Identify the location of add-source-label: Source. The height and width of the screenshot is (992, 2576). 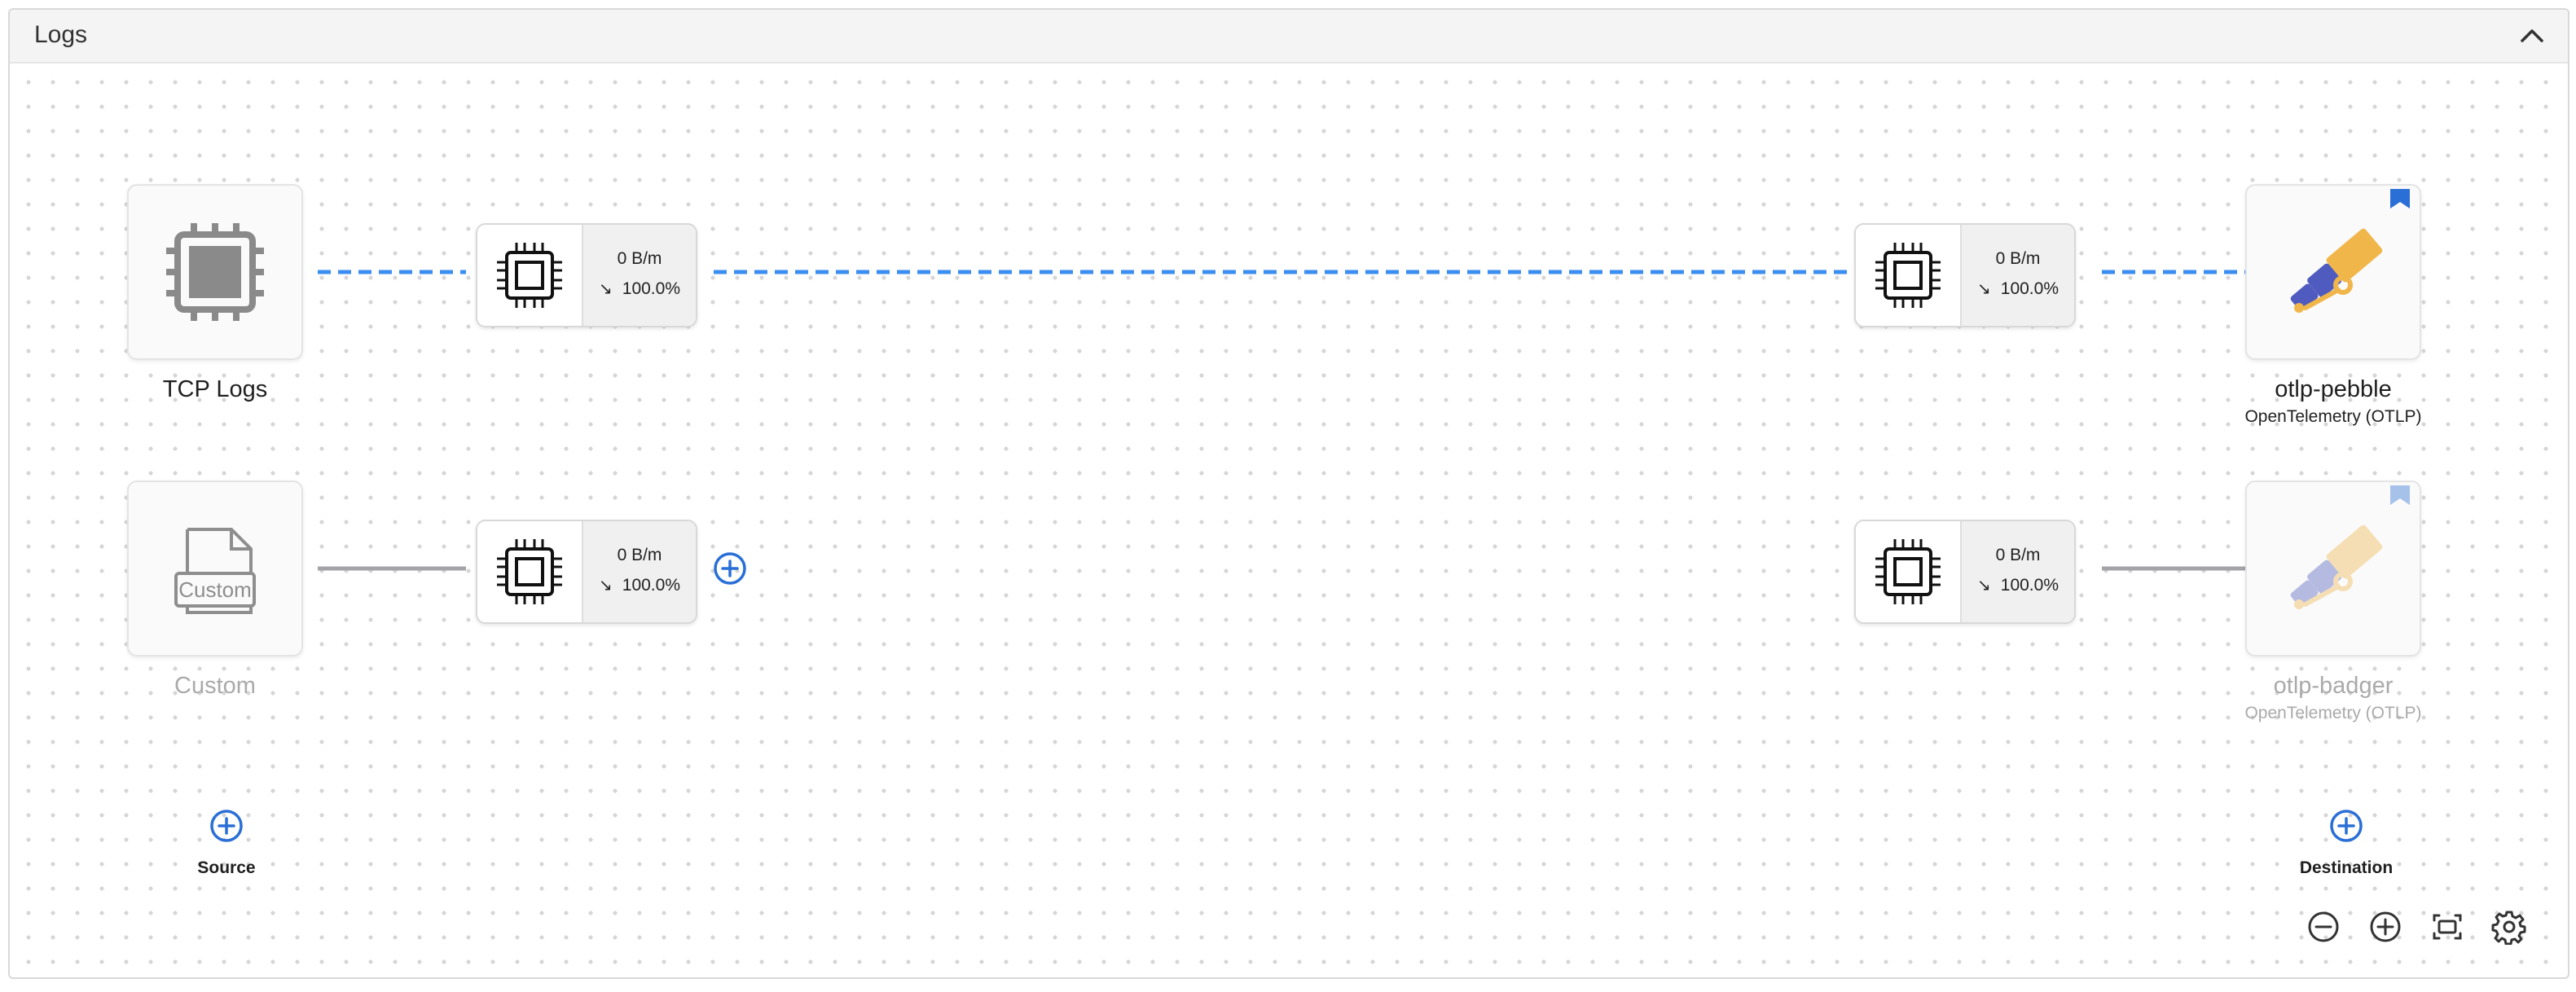
(226, 868).